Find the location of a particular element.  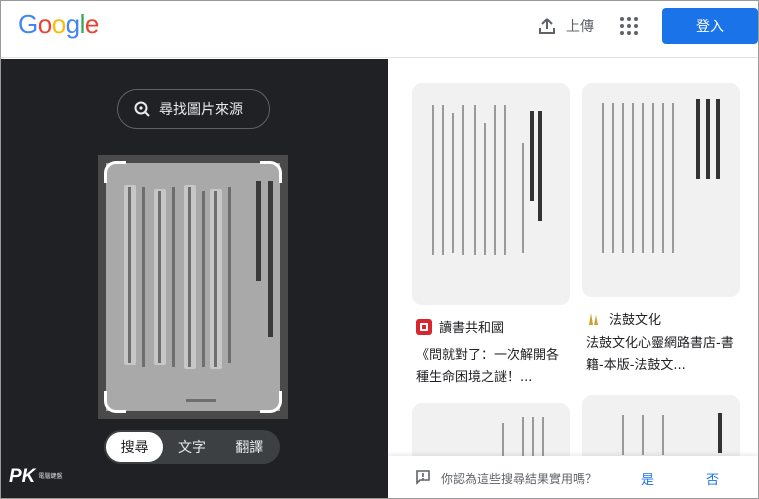

tab-text: 文字 is located at coordinates (191, 447).